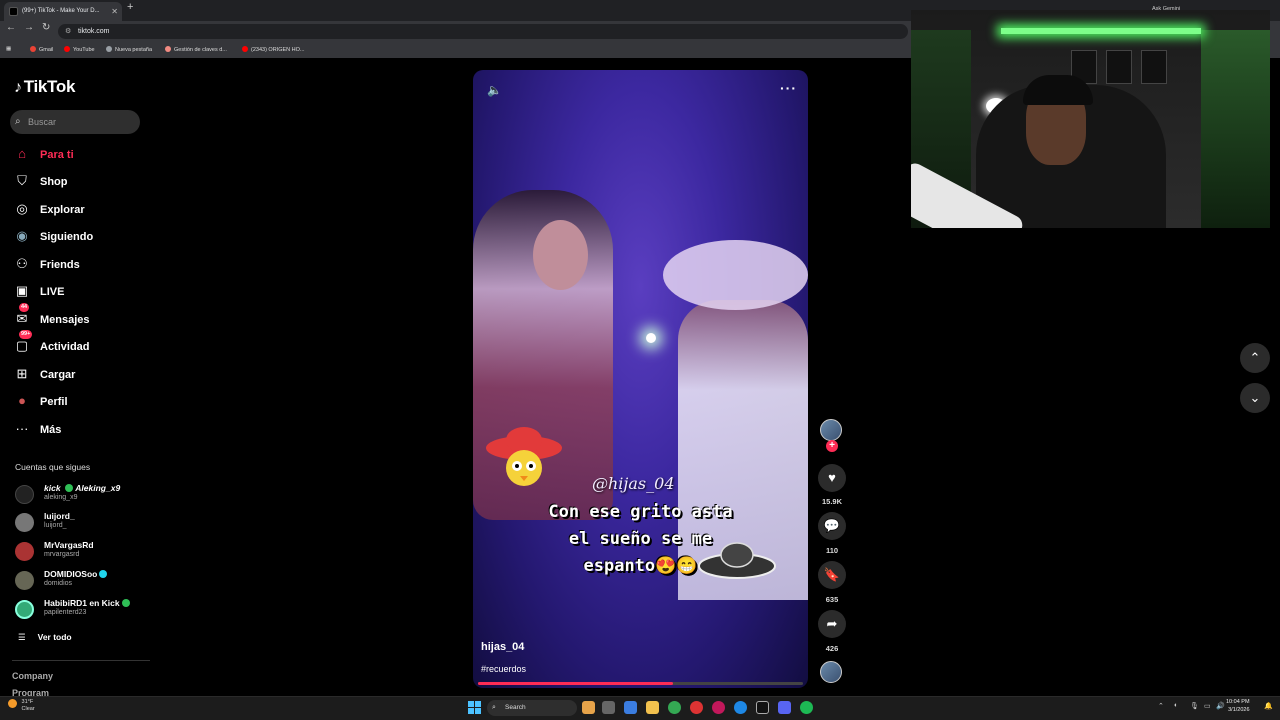  I want to click on creator-avatar, so click(831, 430).